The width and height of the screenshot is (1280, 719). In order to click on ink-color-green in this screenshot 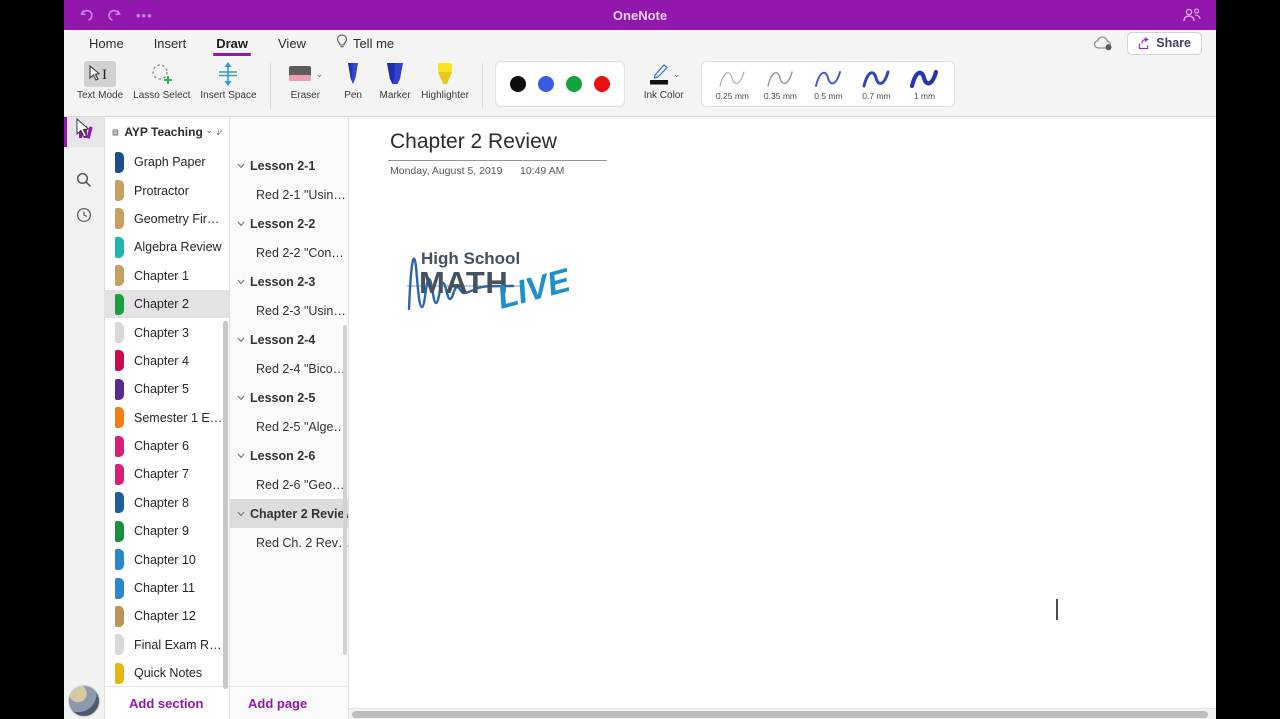, I will do `click(573, 84)`.